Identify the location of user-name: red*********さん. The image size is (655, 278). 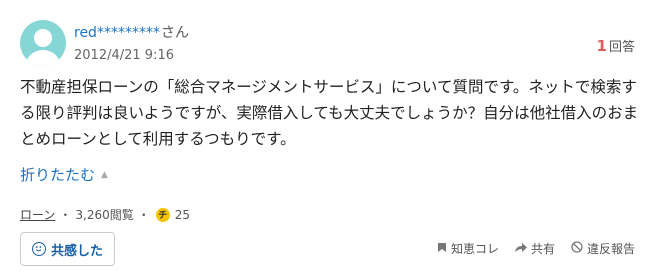
(131, 32).